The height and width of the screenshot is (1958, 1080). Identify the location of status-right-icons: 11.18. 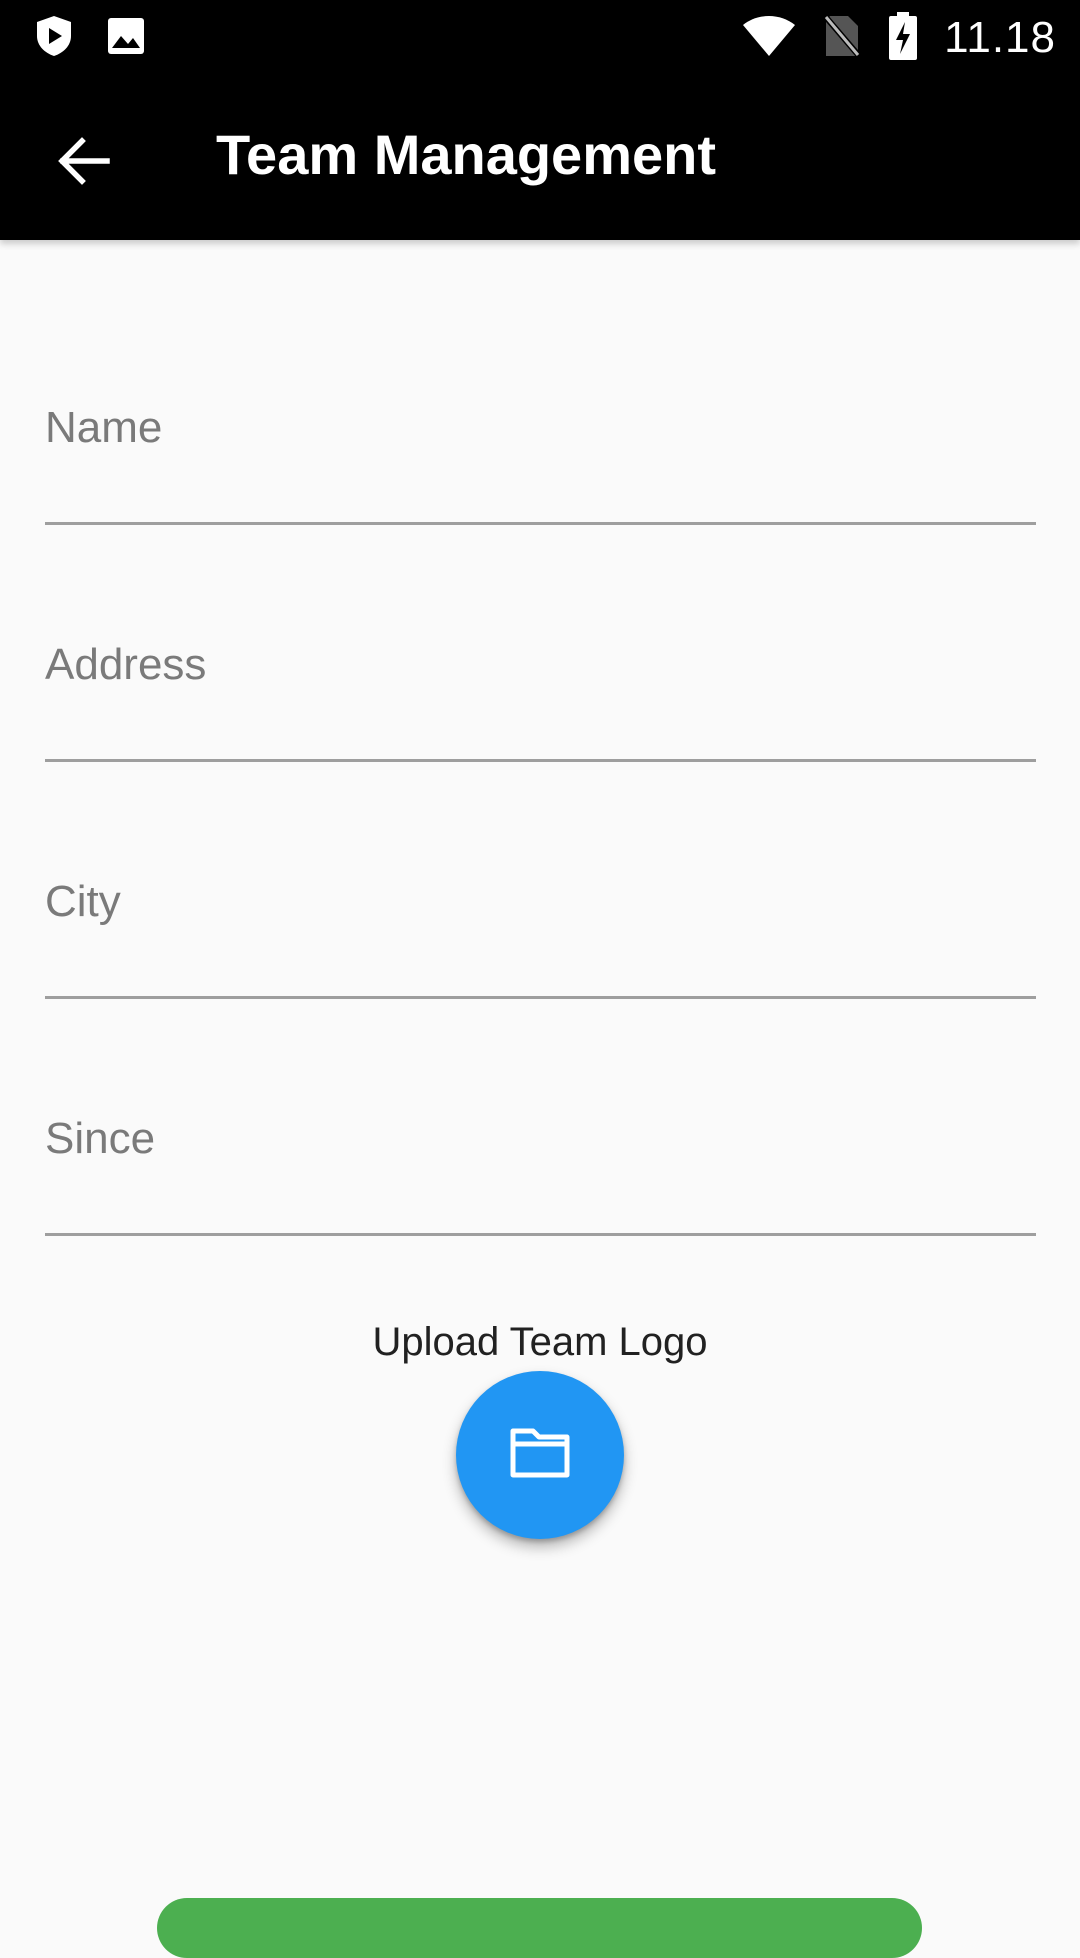
(899, 38).